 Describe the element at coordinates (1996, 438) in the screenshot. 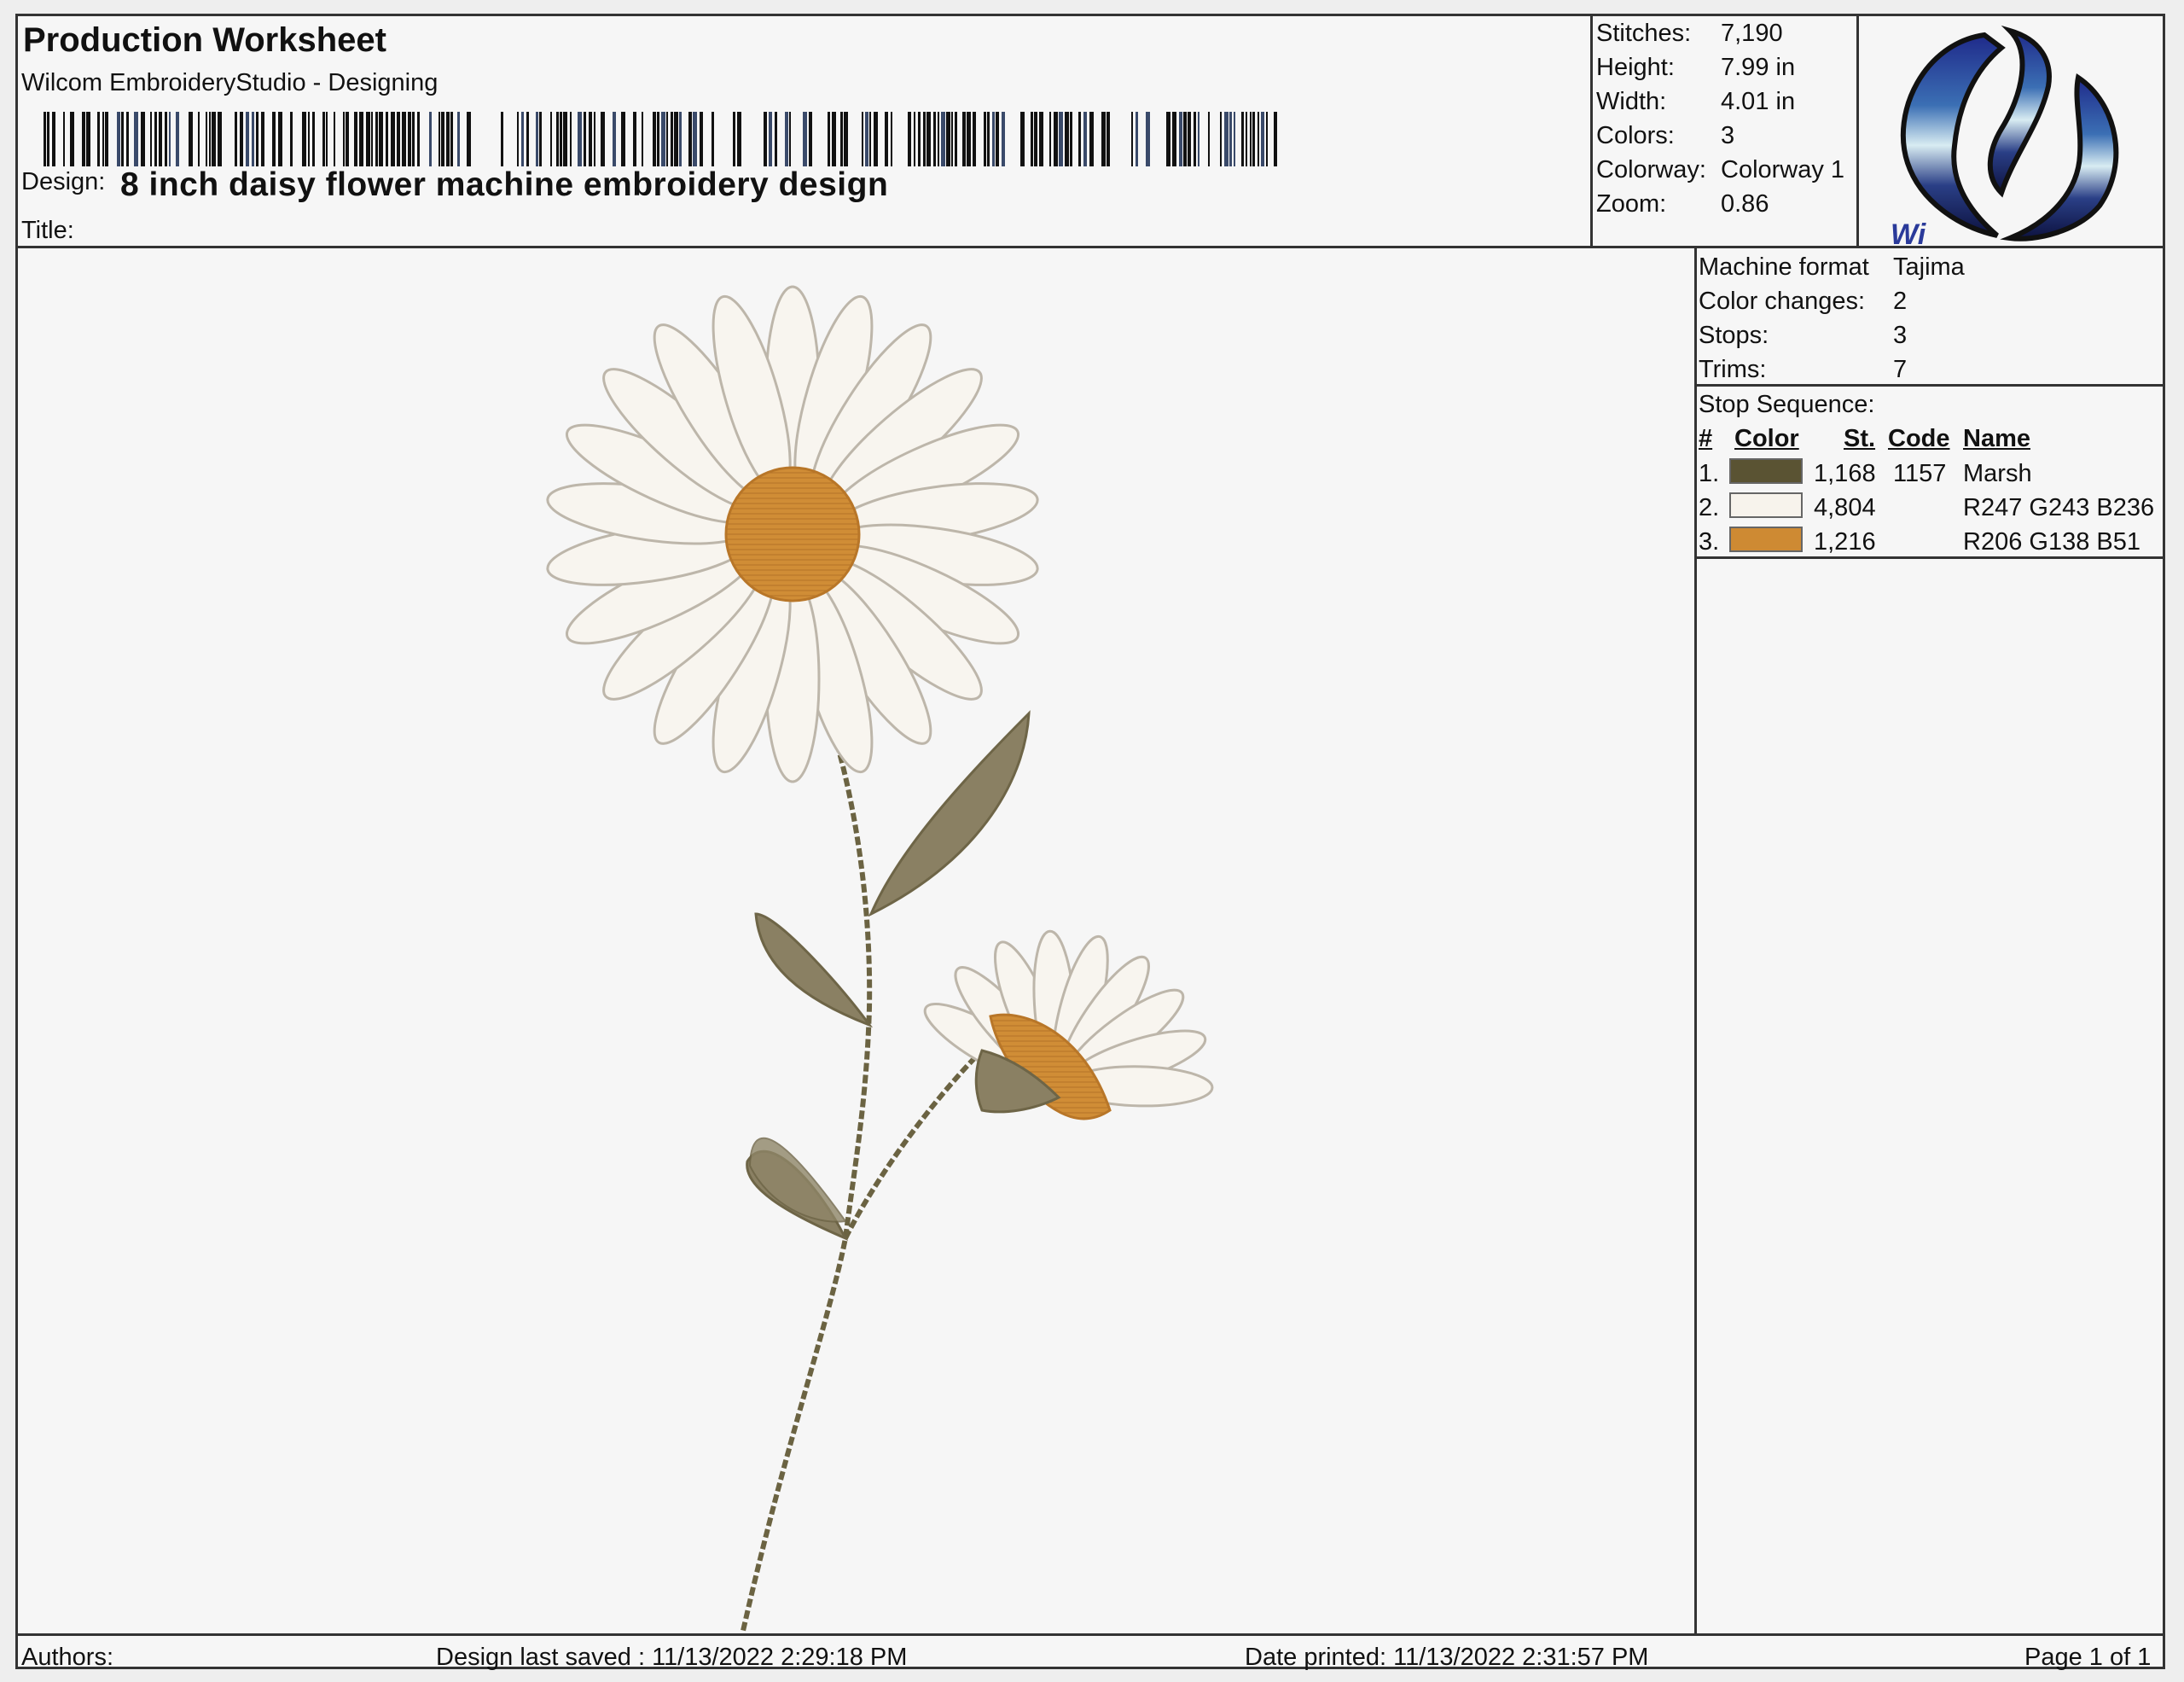

I see `col-header-name: Name` at that location.